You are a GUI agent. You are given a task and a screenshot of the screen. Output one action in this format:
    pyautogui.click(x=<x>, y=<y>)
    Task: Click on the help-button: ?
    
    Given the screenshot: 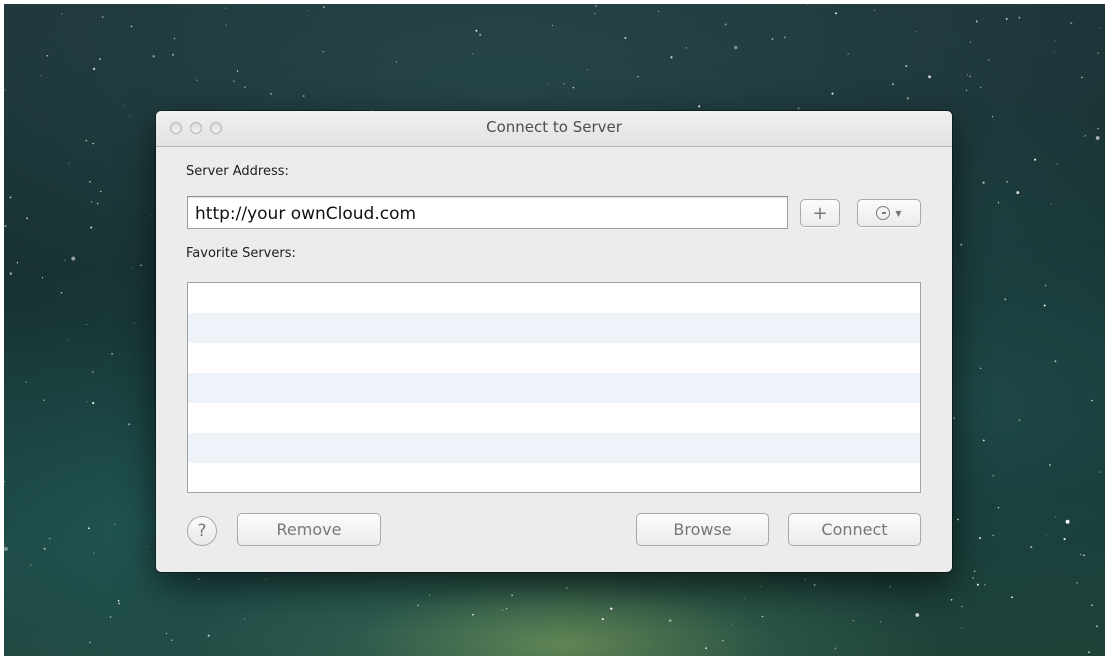 What is the action you would take?
    pyautogui.click(x=202, y=531)
    